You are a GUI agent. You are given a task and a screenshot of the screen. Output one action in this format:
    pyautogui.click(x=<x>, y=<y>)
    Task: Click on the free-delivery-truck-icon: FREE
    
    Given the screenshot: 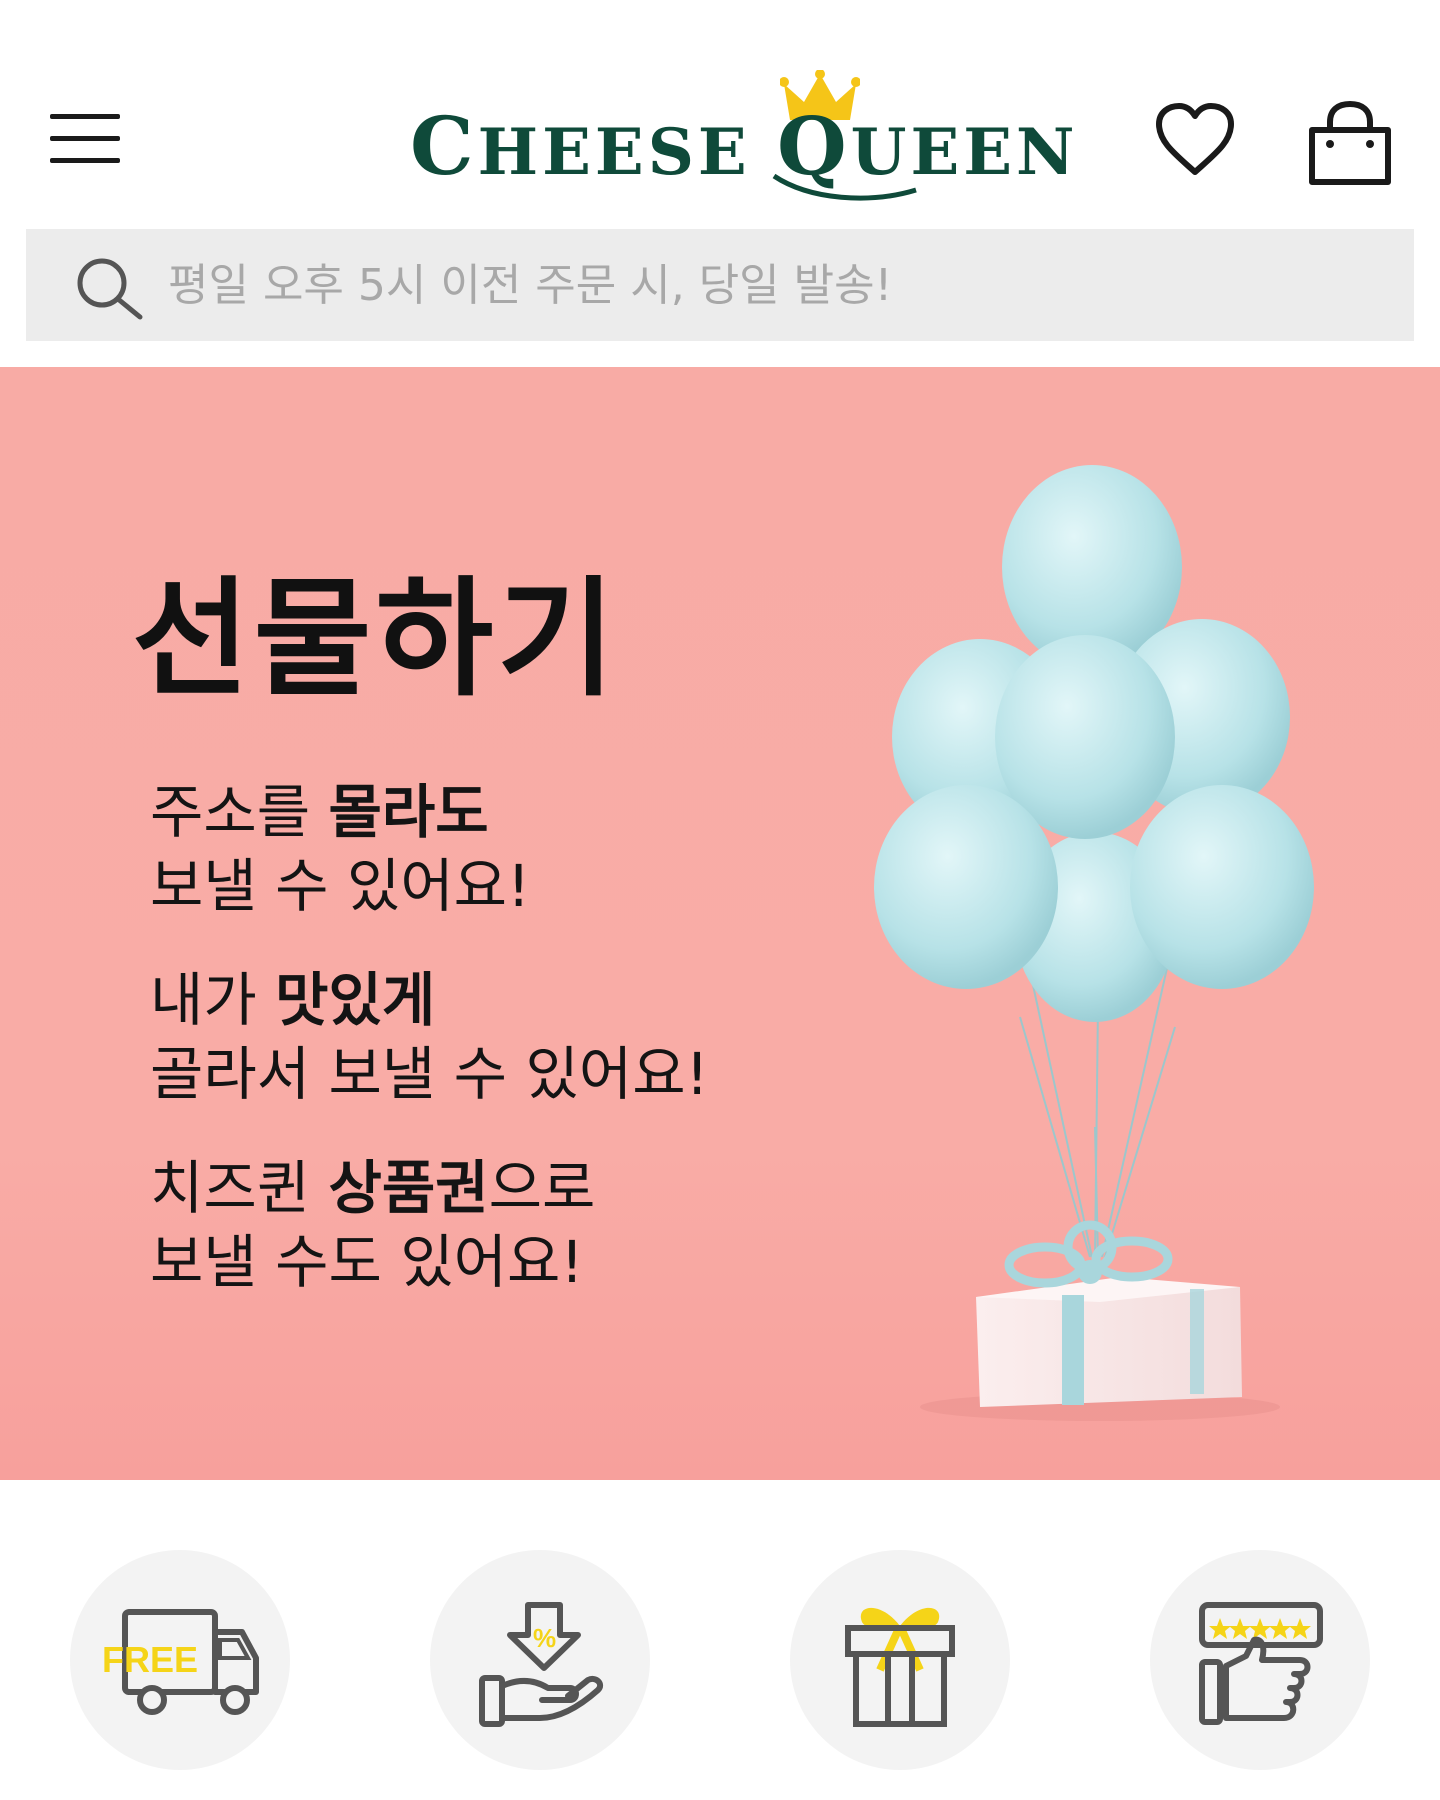 What is the action you would take?
    pyautogui.click(x=180, y=1662)
    